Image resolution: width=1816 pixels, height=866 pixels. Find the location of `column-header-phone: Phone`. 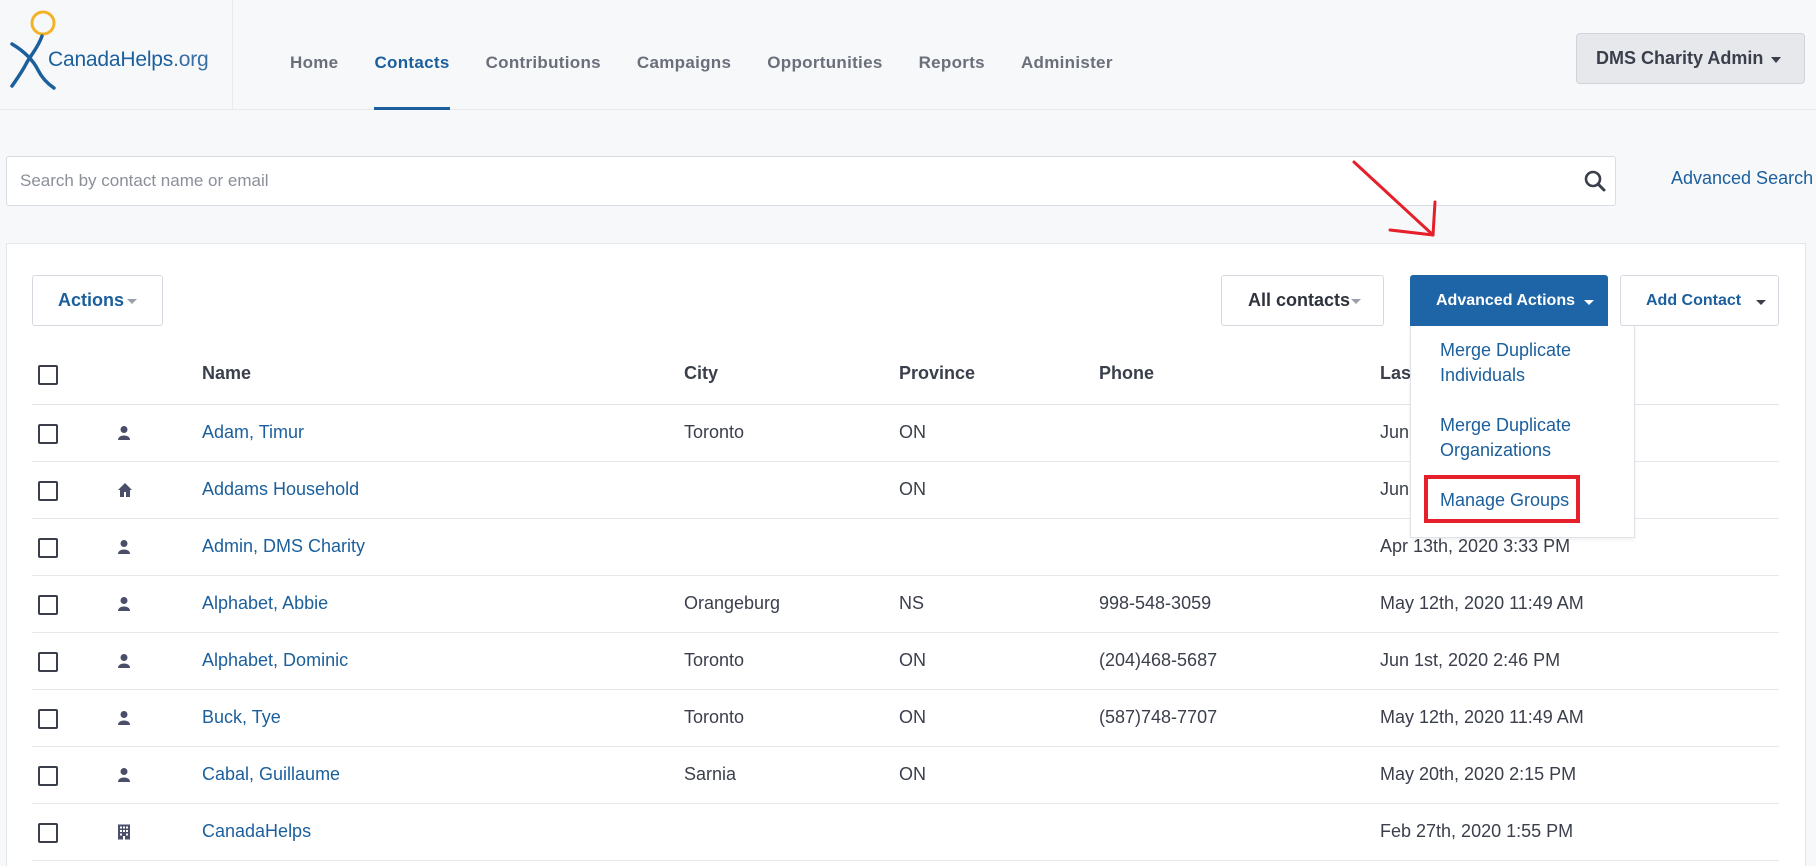

column-header-phone: Phone is located at coordinates (1126, 373).